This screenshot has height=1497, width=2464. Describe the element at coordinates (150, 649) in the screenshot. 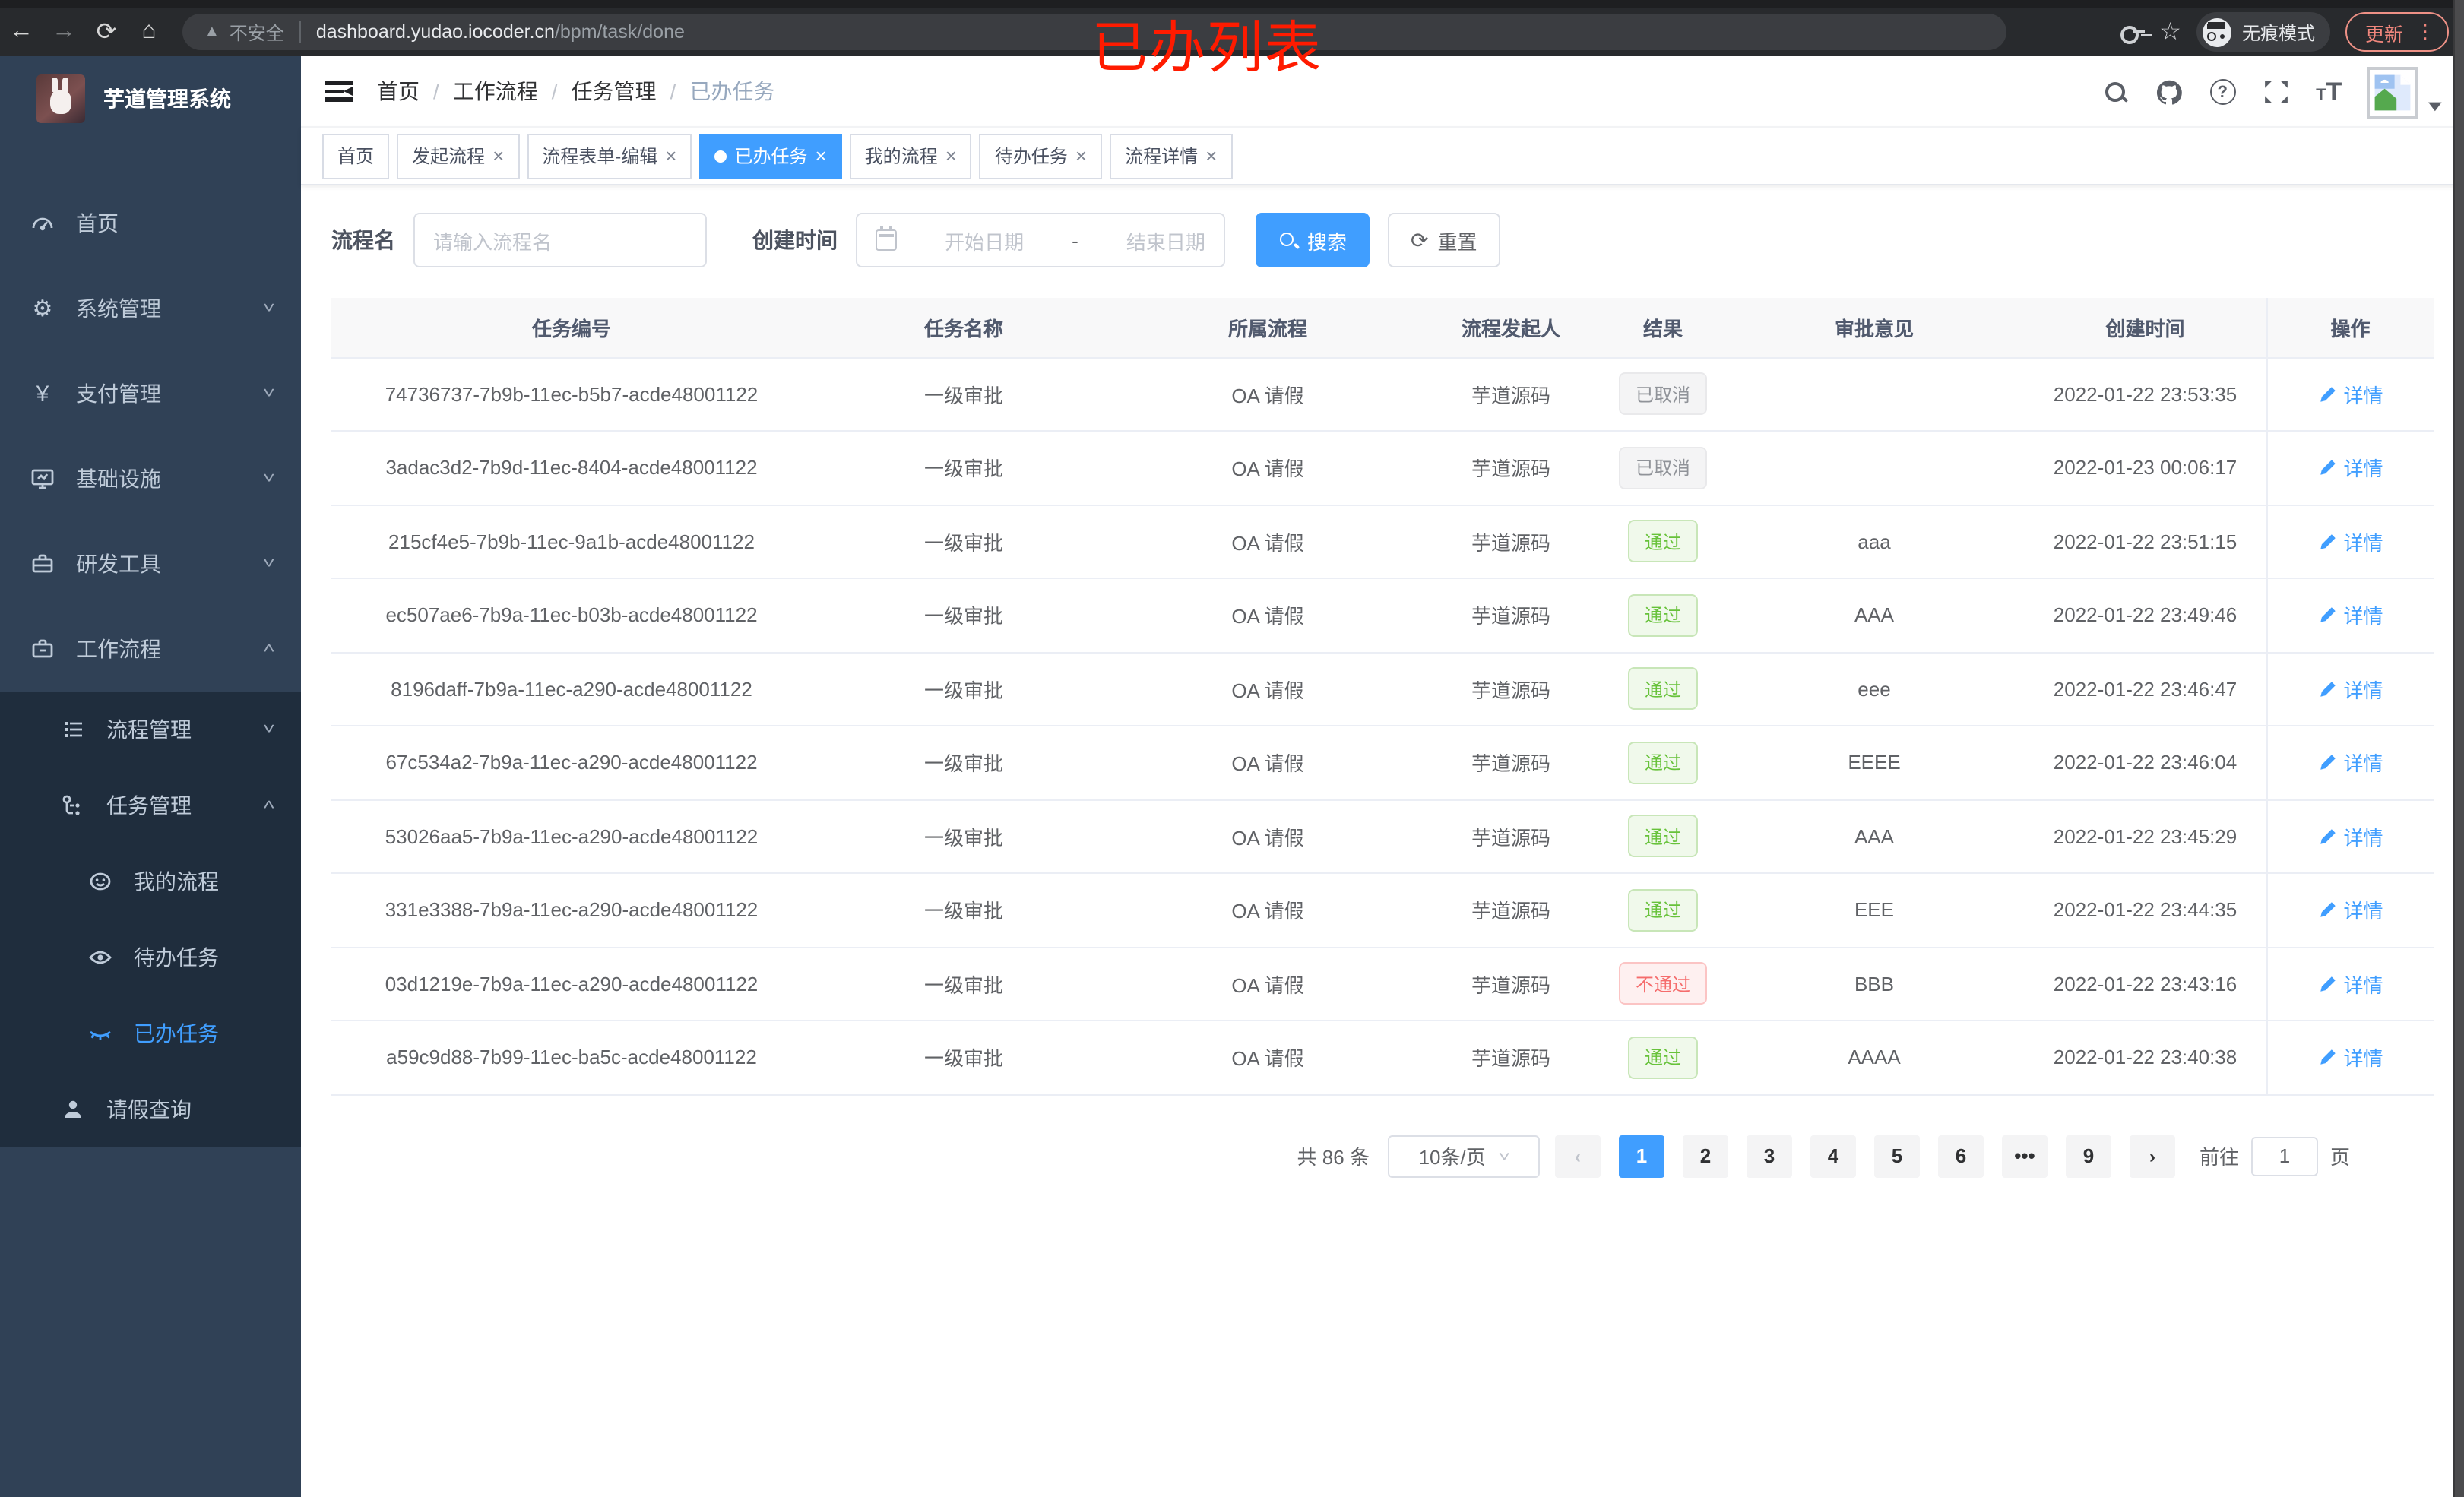

I see `sidebar-item-workflow: 工作流程 ˄` at that location.